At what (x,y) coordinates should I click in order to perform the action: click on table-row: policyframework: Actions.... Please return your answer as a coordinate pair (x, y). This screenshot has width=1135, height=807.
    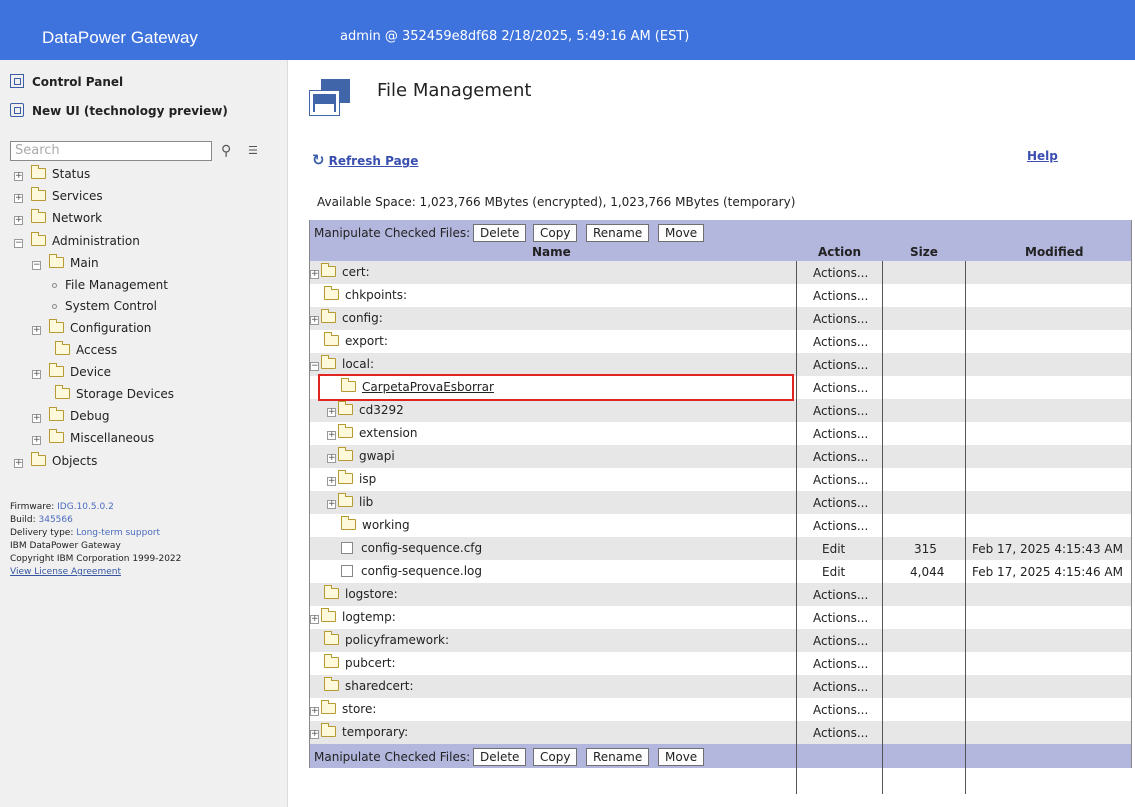
    Looking at the image, I should click on (720, 640).